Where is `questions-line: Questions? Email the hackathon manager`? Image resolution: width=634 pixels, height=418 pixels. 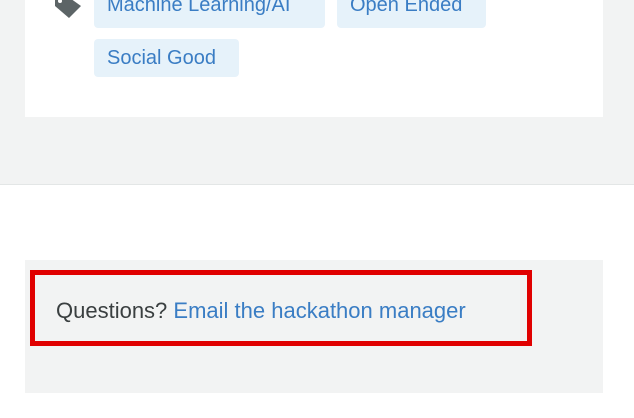 questions-line: Questions? Email the hackathon manager is located at coordinates (261, 311).